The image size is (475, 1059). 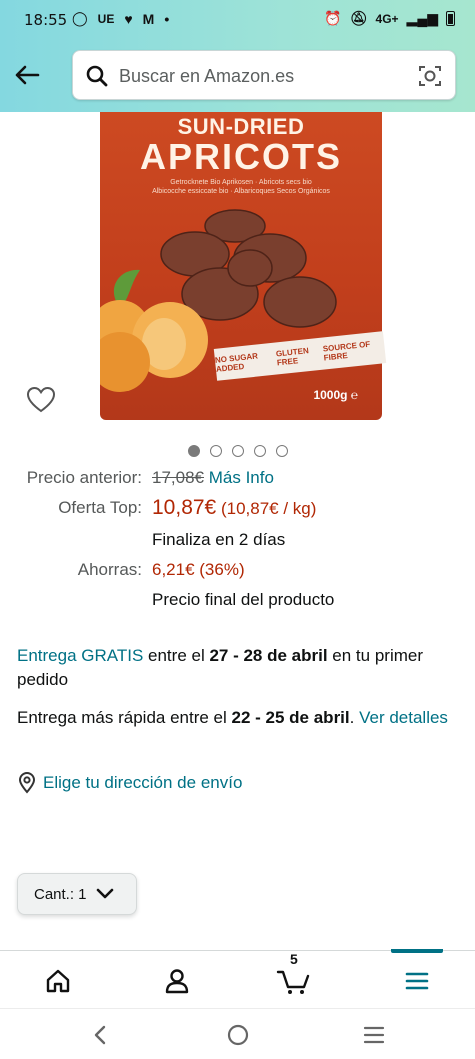 What do you see at coordinates (184, 507) in the screenshot?
I see `offer-price-value: 10,87€` at bounding box center [184, 507].